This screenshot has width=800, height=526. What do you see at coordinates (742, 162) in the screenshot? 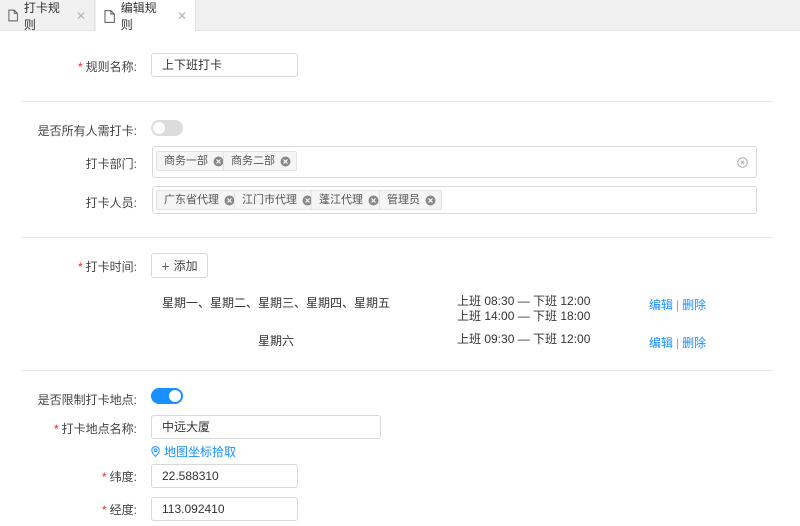
I see `clear-all-icon` at bounding box center [742, 162].